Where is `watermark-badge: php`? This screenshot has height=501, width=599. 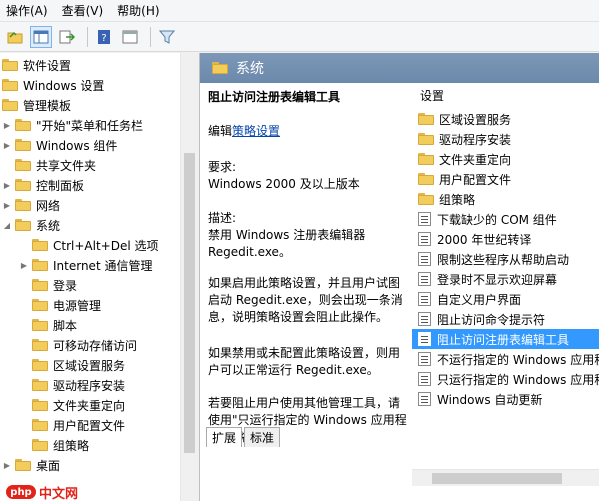
watermark-badge: php is located at coordinates (21, 492).